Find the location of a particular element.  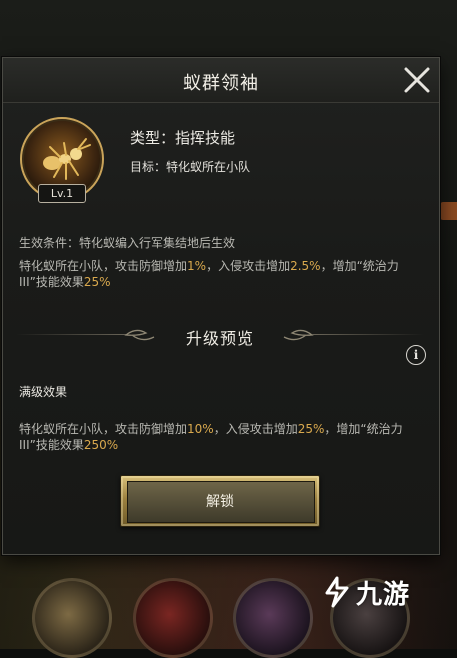

level-badge: Lv.1 is located at coordinates (62, 193).